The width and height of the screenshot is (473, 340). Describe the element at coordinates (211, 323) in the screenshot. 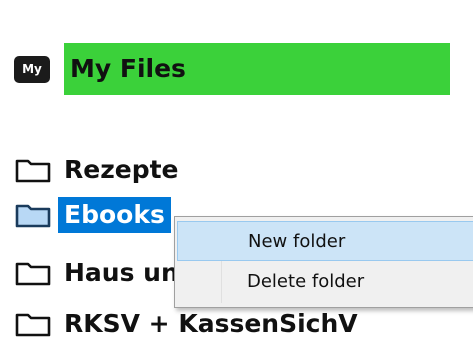

I see `tree-item-label: RKSV + KassenSichV` at that location.